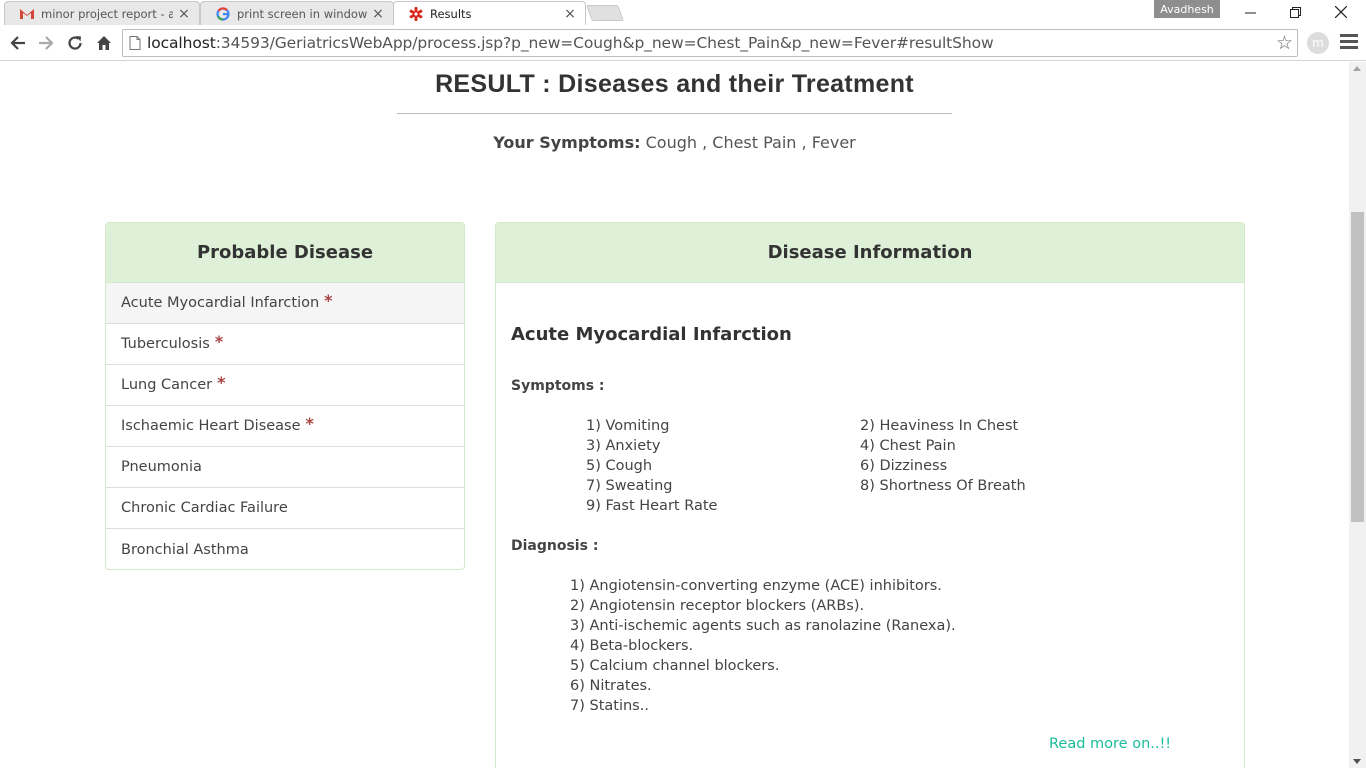 This screenshot has width=1366, height=768. Describe the element at coordinates (567, 142) in the screenshot. I see `your-symptoms-label: Your Symptoms:` at that location.